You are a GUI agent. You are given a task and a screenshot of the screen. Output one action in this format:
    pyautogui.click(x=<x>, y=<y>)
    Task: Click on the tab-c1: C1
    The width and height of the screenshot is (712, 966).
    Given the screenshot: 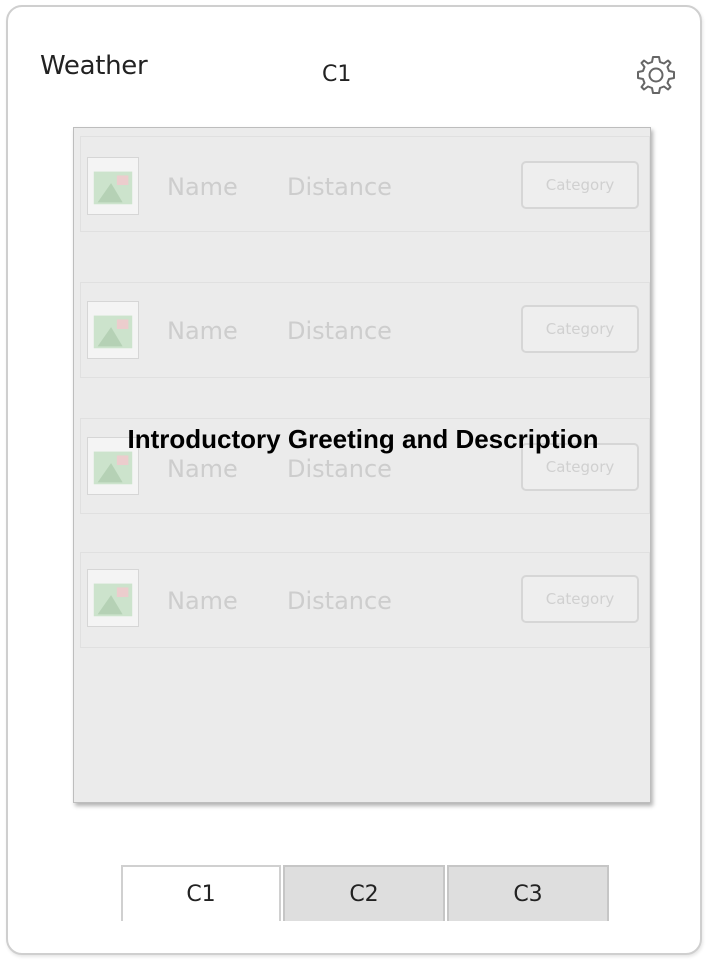 What is the action you would take?
    pyautogui.click(x=201, y=893)
    